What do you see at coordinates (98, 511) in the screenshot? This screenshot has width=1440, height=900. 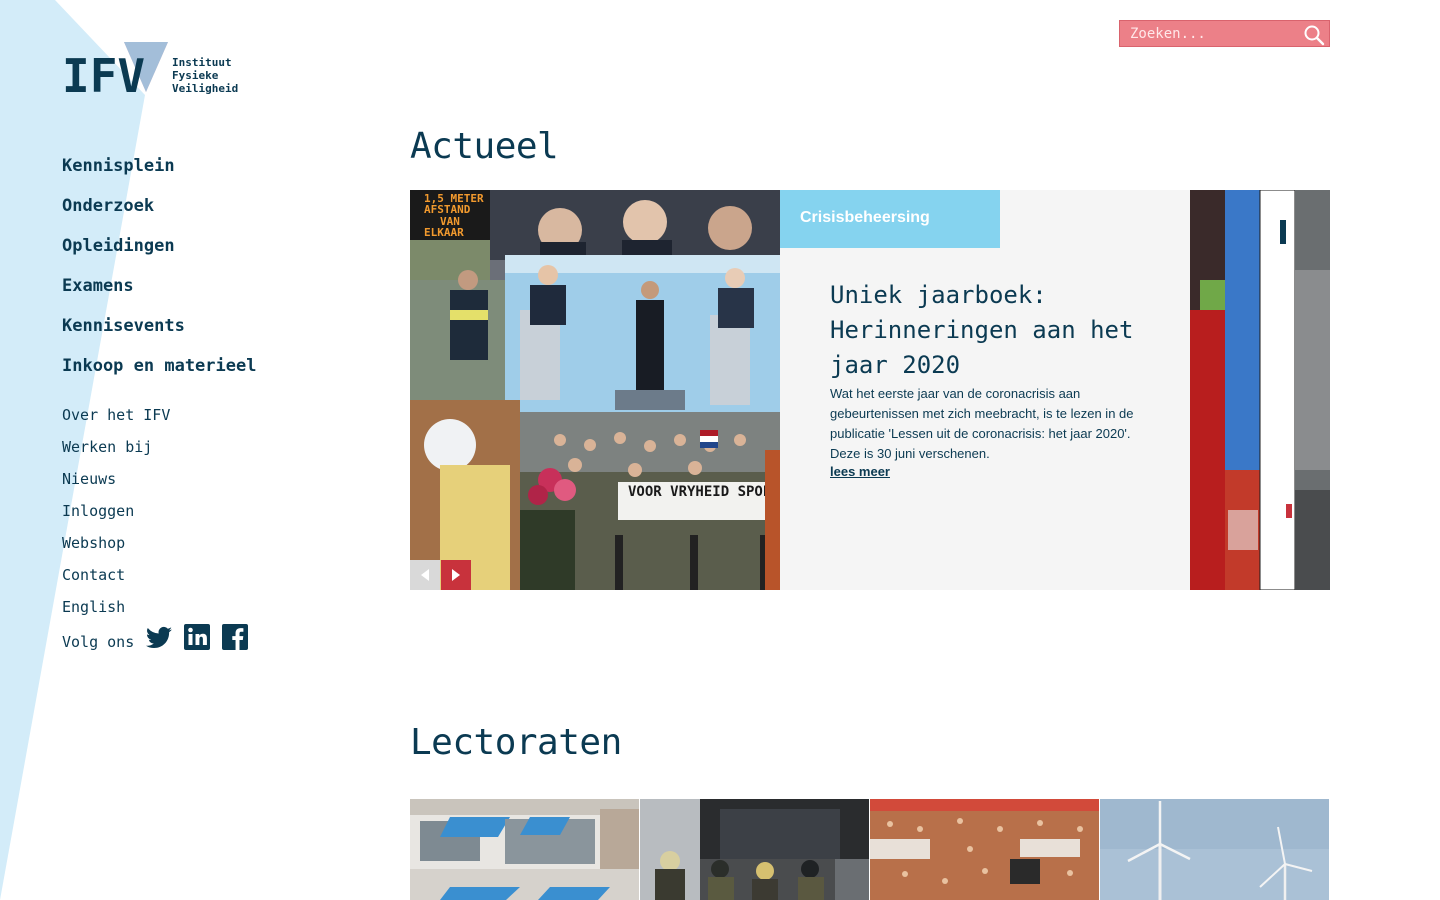 I see `subnav-item-inloggen: Inloggen` at bounding box center [98, 511].